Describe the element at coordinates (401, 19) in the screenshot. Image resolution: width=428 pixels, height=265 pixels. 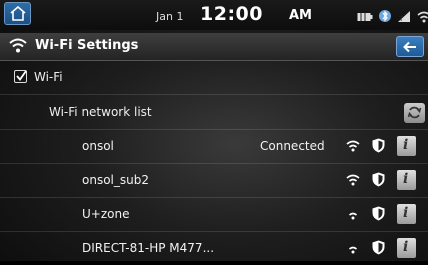
I see `svg-text: T` at that location.